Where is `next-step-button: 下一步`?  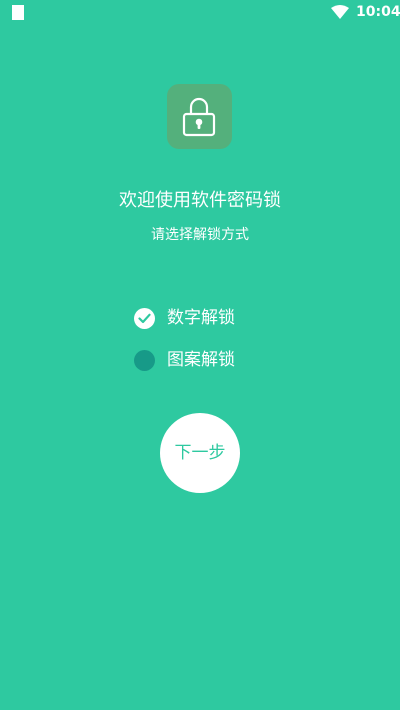 next-step-button: 下一步 is located at coordinates (200, 453).